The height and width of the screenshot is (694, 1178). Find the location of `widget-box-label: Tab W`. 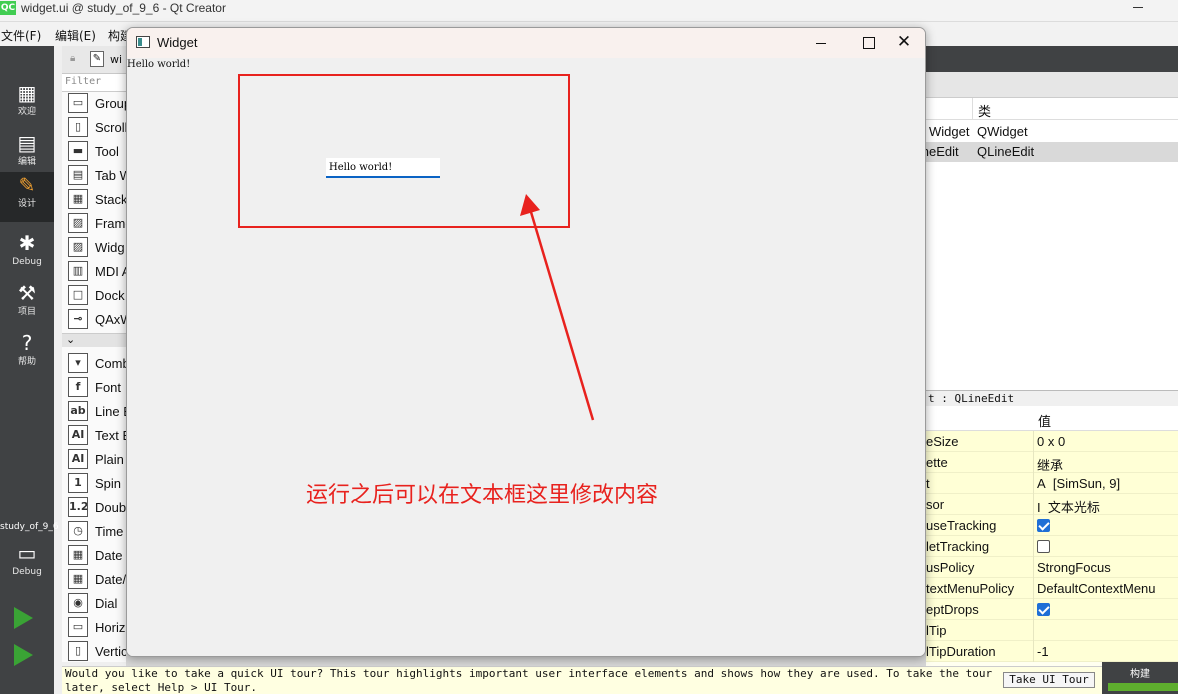

widget-box-label: Tab W is located at coordinates (110, 175).